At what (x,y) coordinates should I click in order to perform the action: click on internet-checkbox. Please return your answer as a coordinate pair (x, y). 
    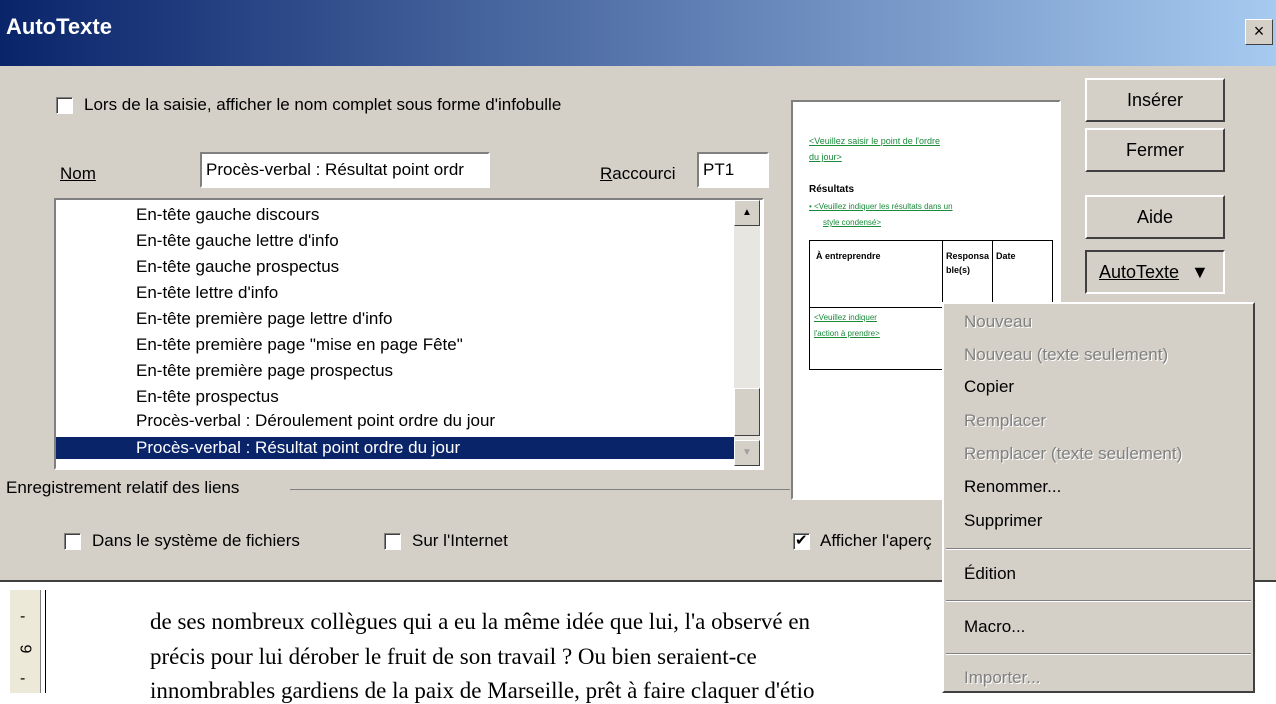
    Looking at the image, I should click on (392, 541).